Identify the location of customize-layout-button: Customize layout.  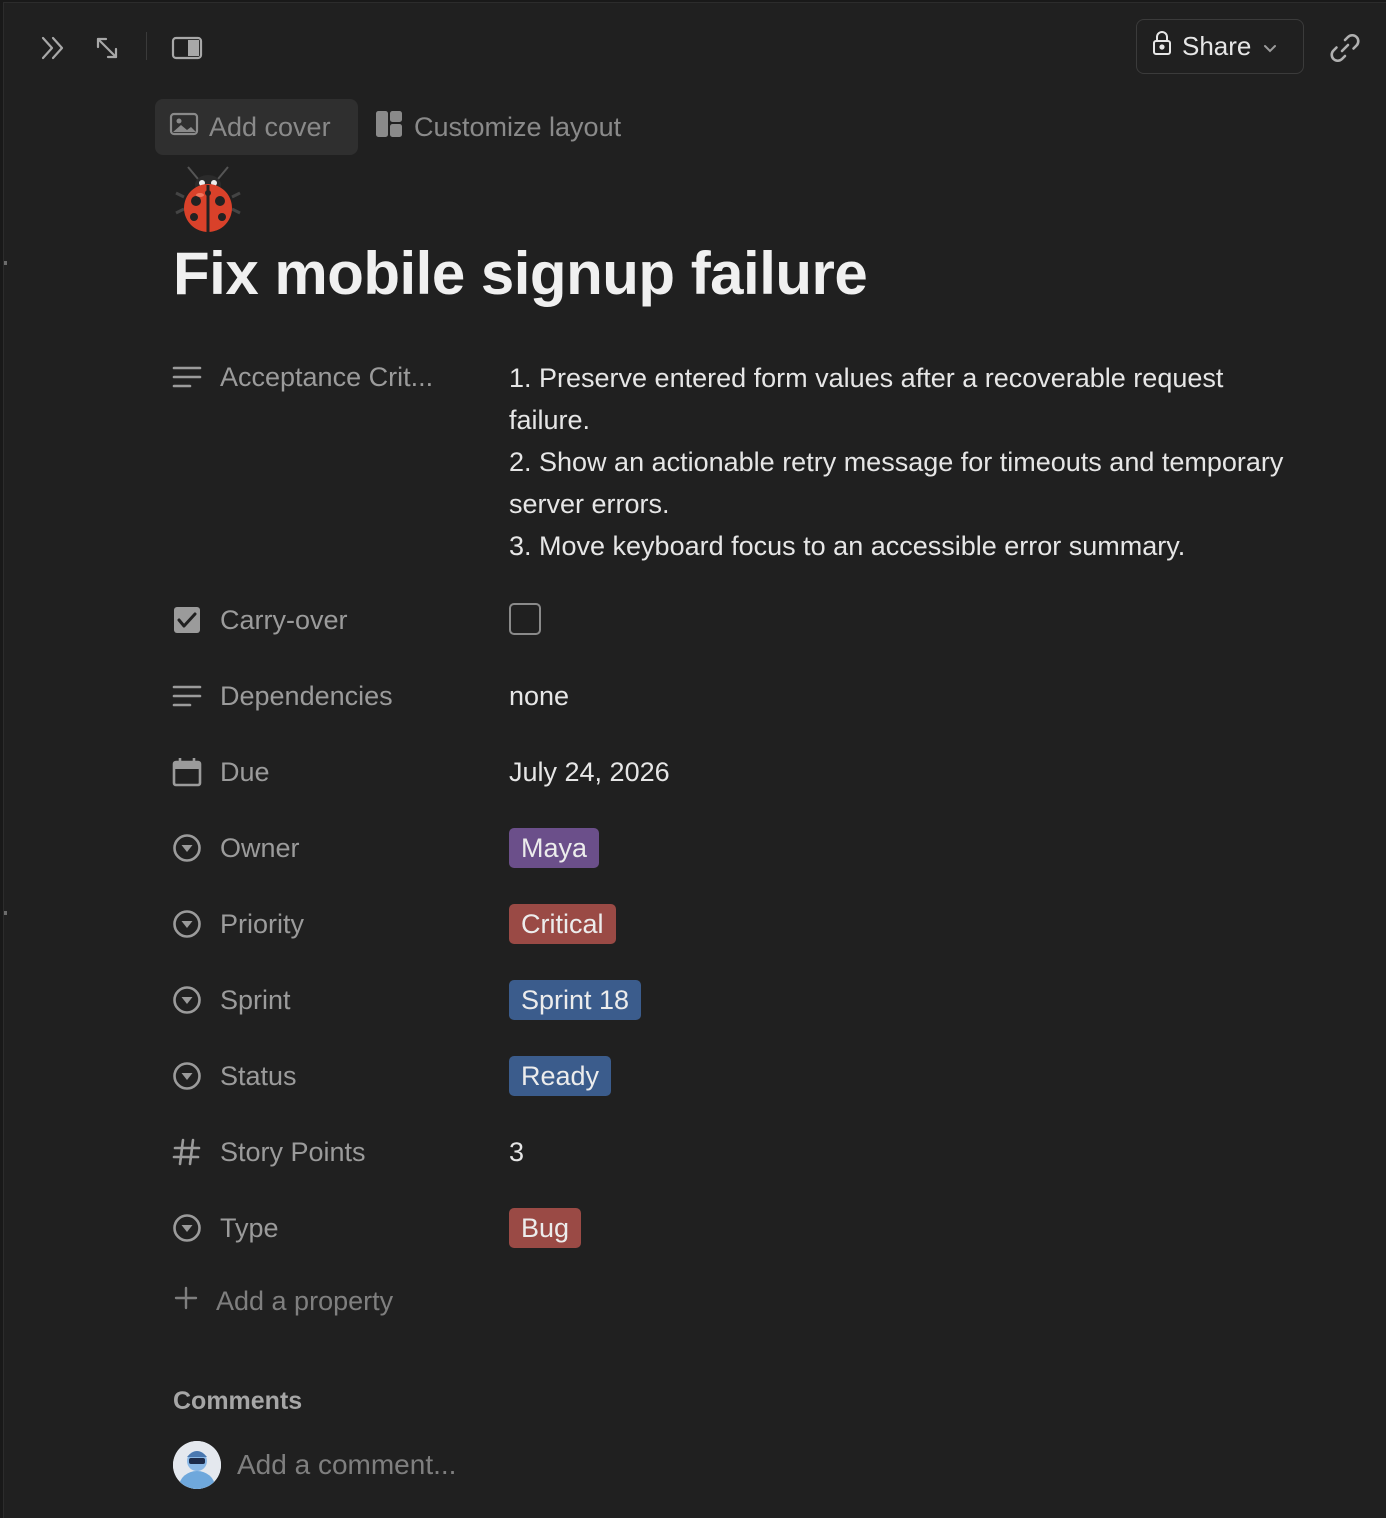
(497, 127).